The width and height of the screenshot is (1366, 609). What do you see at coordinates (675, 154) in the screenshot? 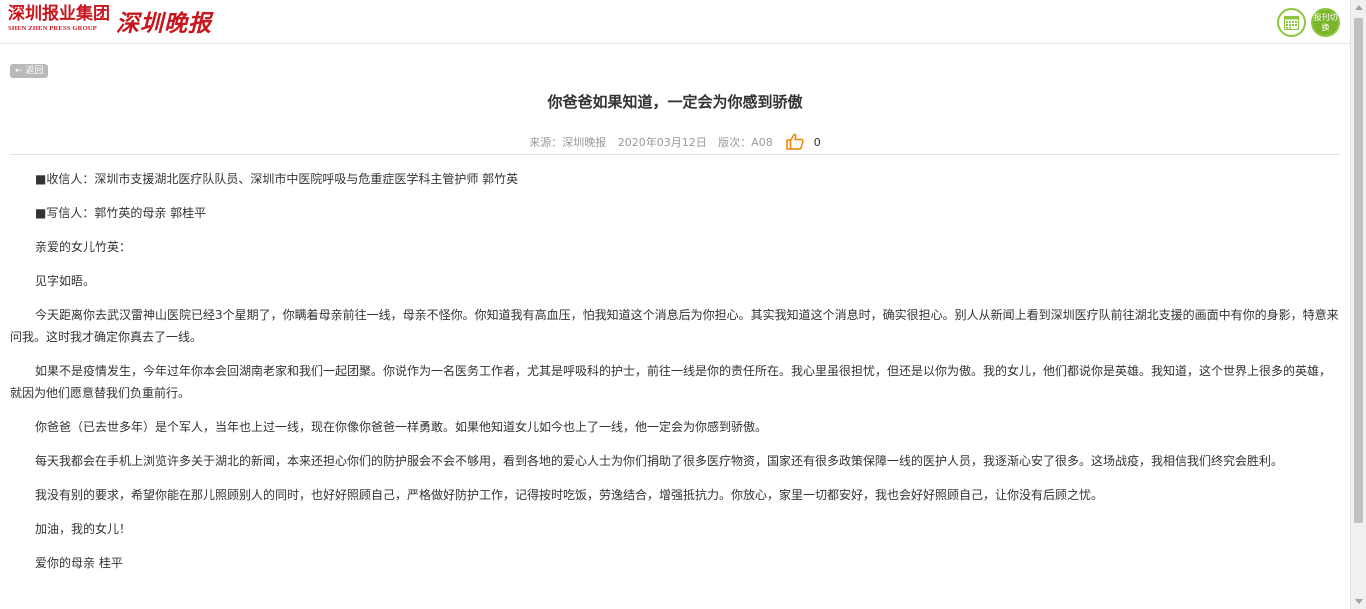
I see `title-divider` at bounding box center [675, 154].